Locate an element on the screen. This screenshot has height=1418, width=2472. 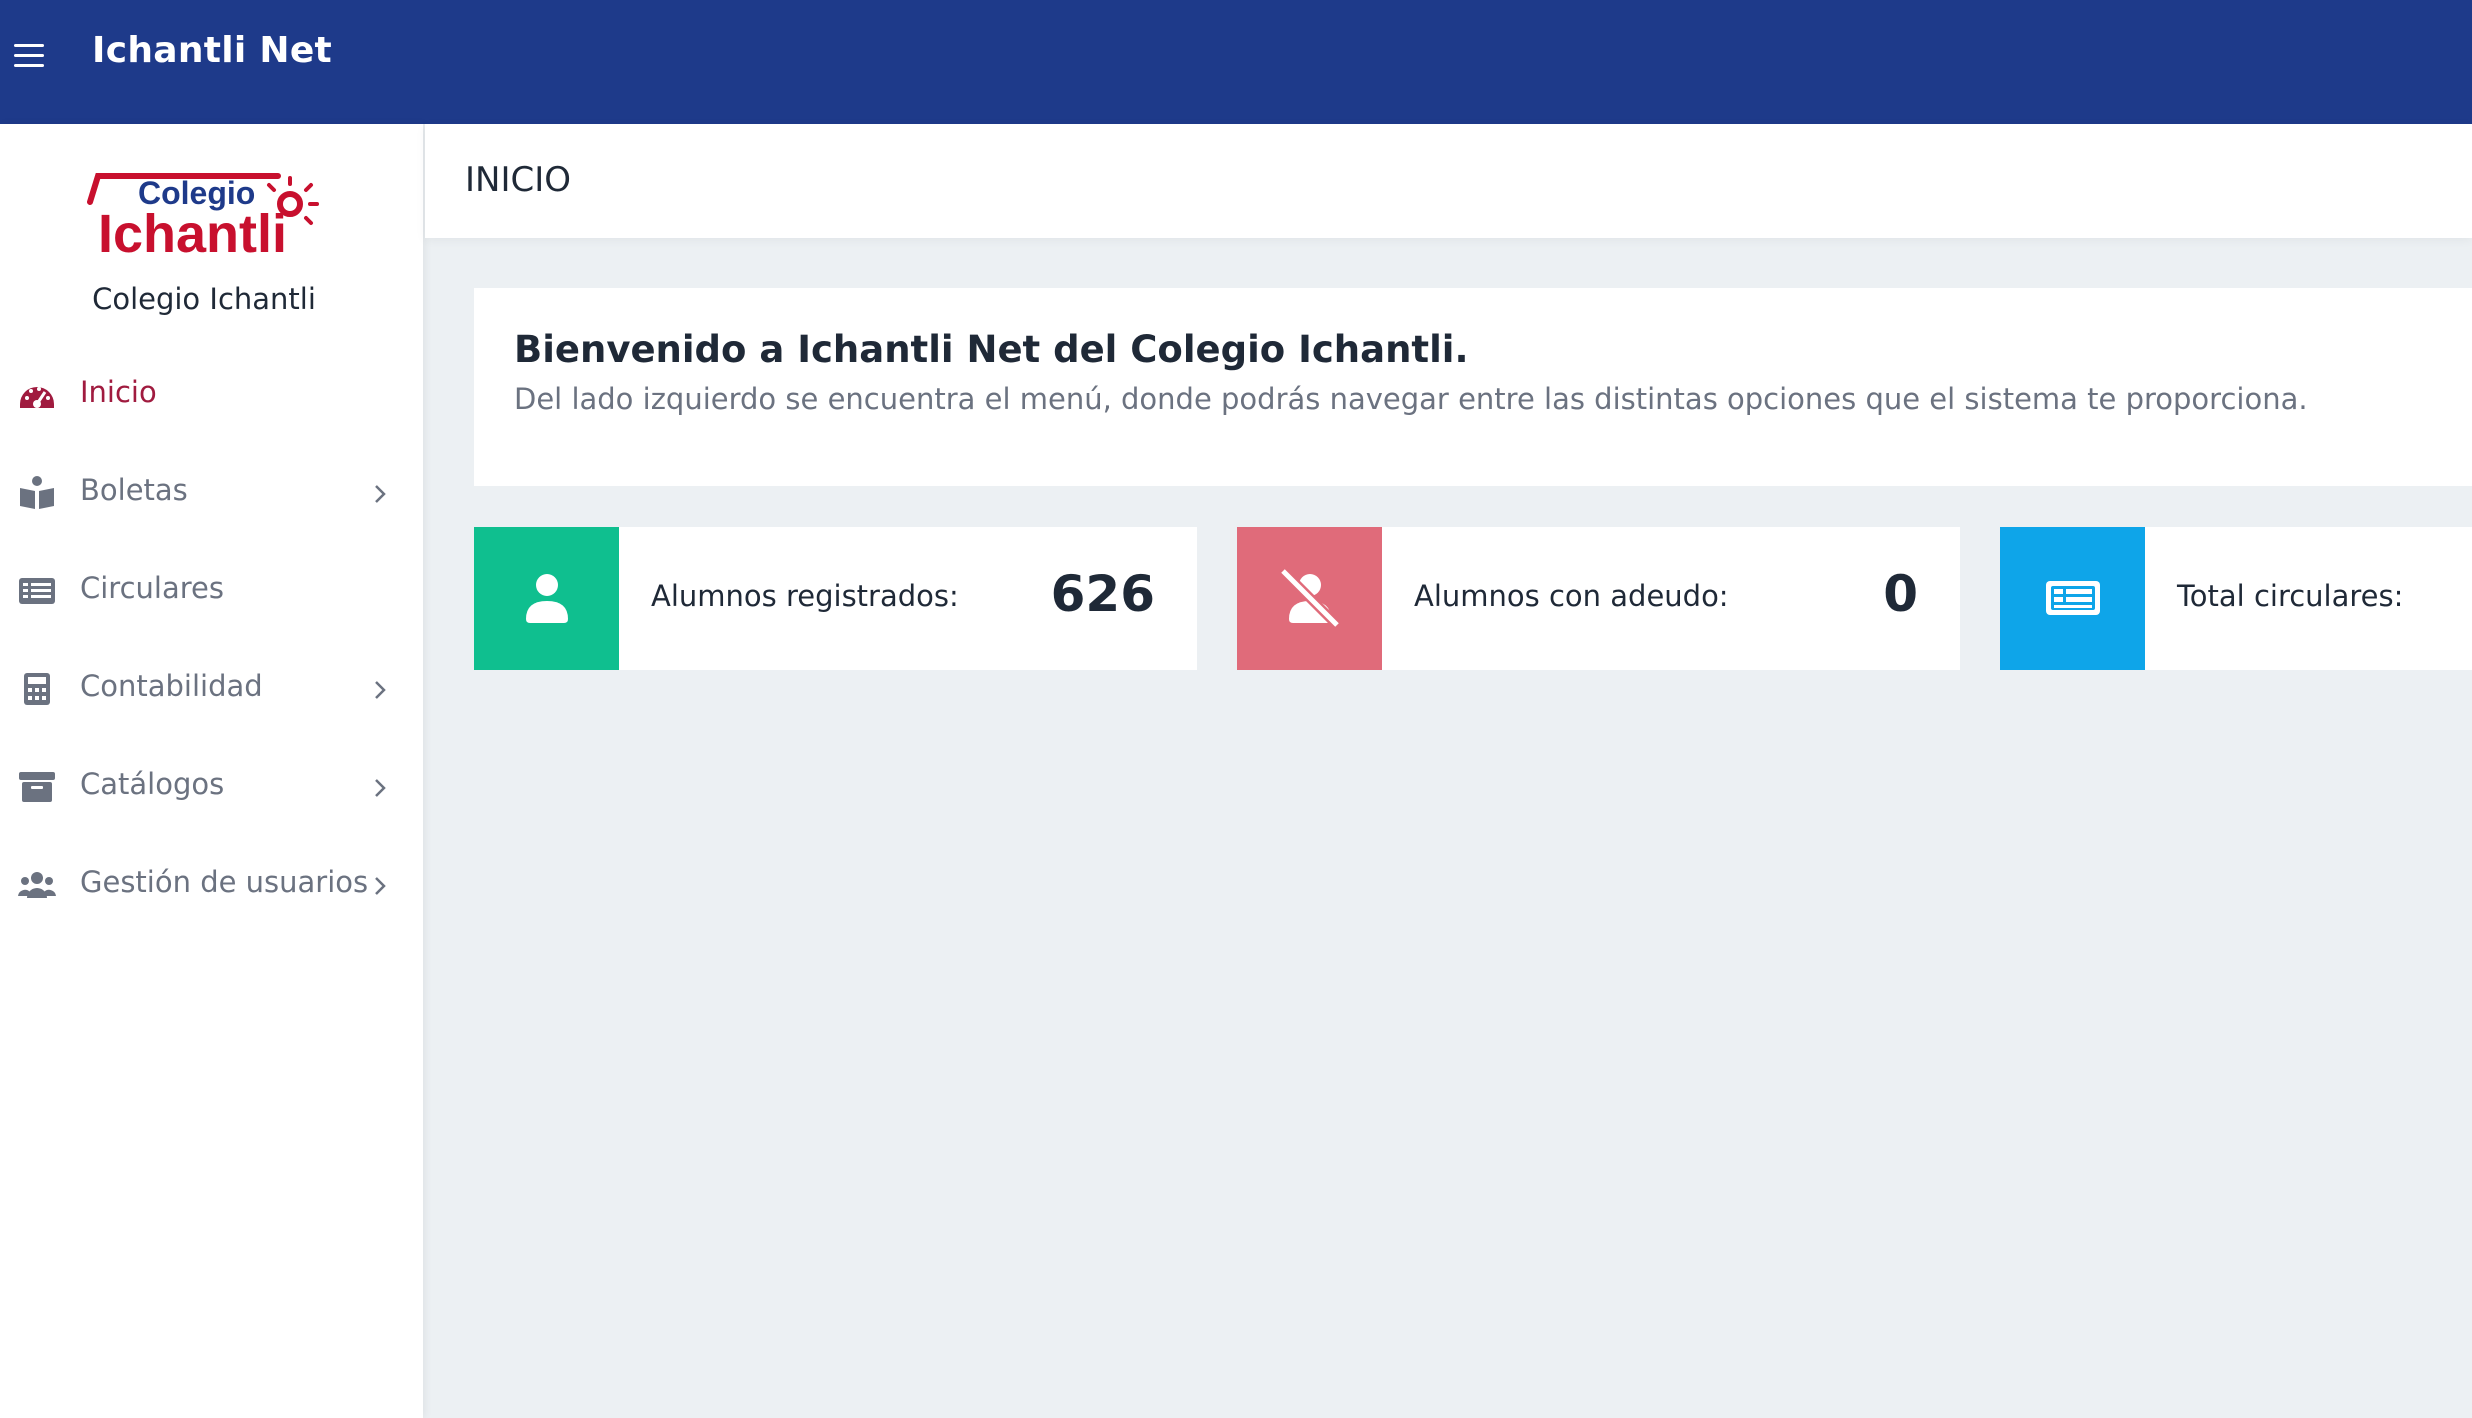
school-logo: Colegio Ichantli is located at coordinates (203, 215).